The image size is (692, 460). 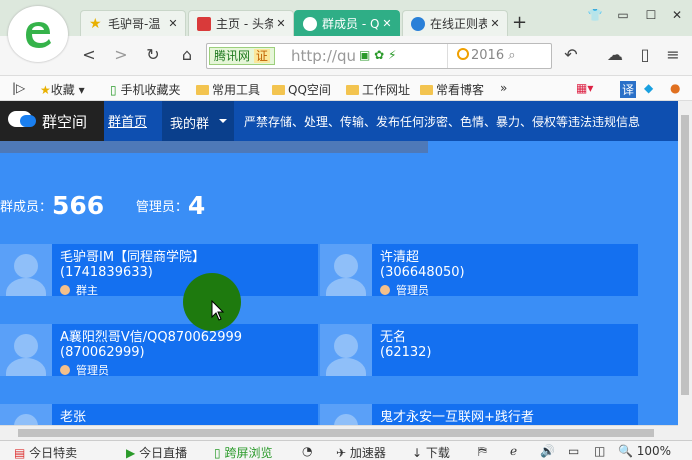 I want to click on skin-icon: 👕, so click(x=595, y=17).